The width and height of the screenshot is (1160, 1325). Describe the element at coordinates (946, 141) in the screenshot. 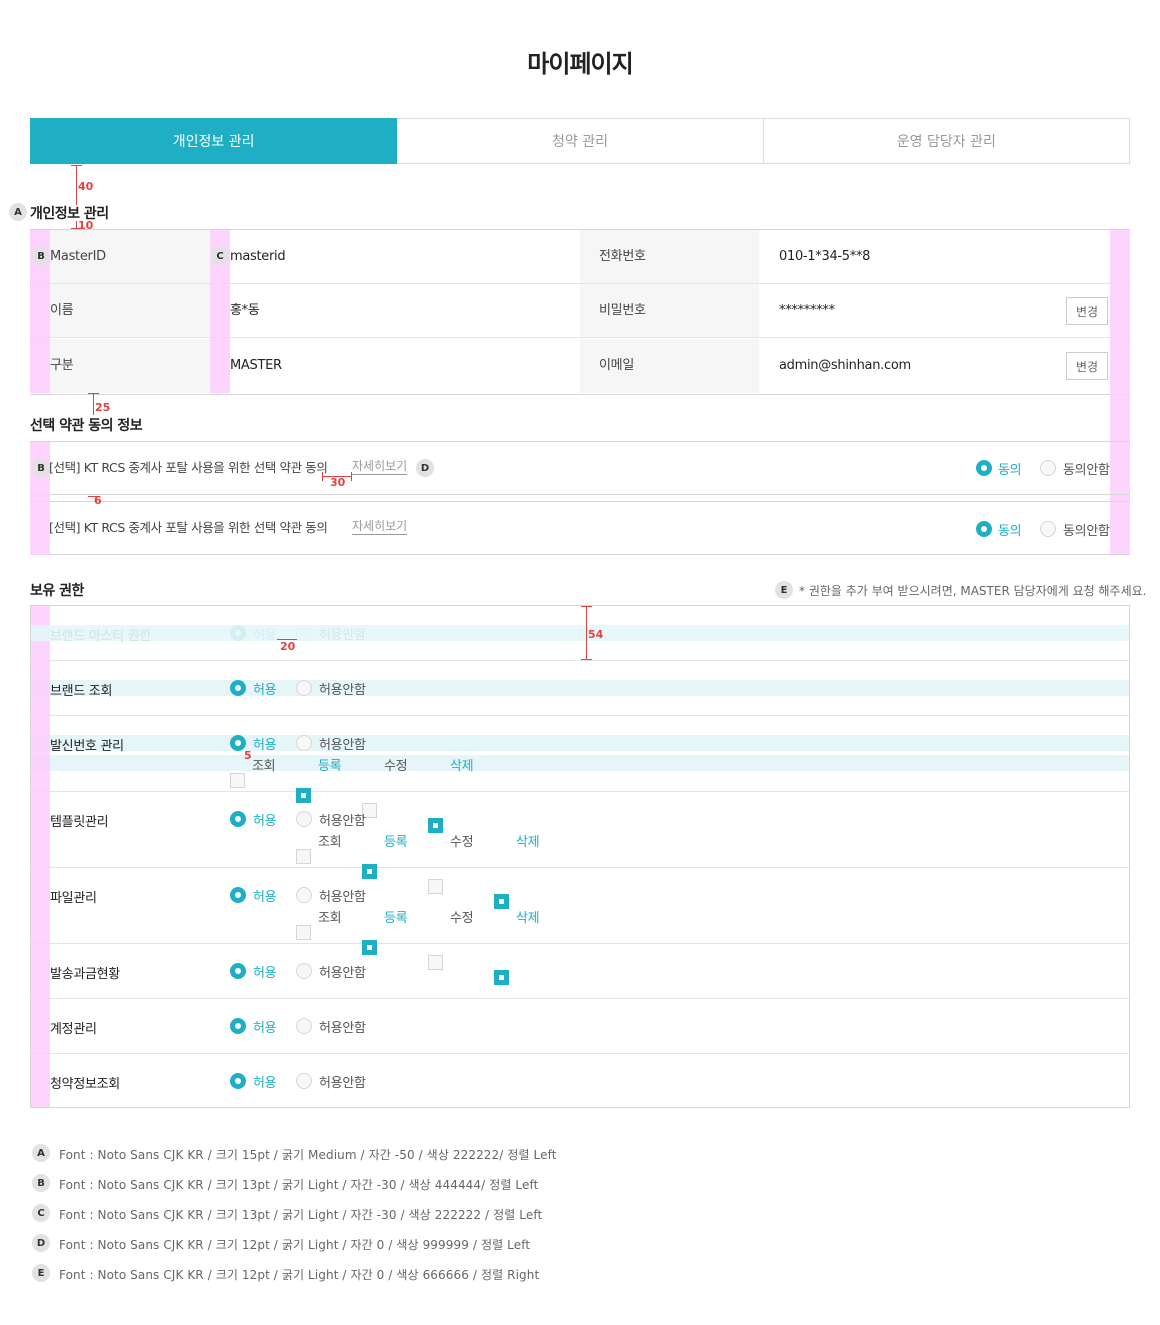

I see `tab-operator: 운영 담당자 관리` at that location.